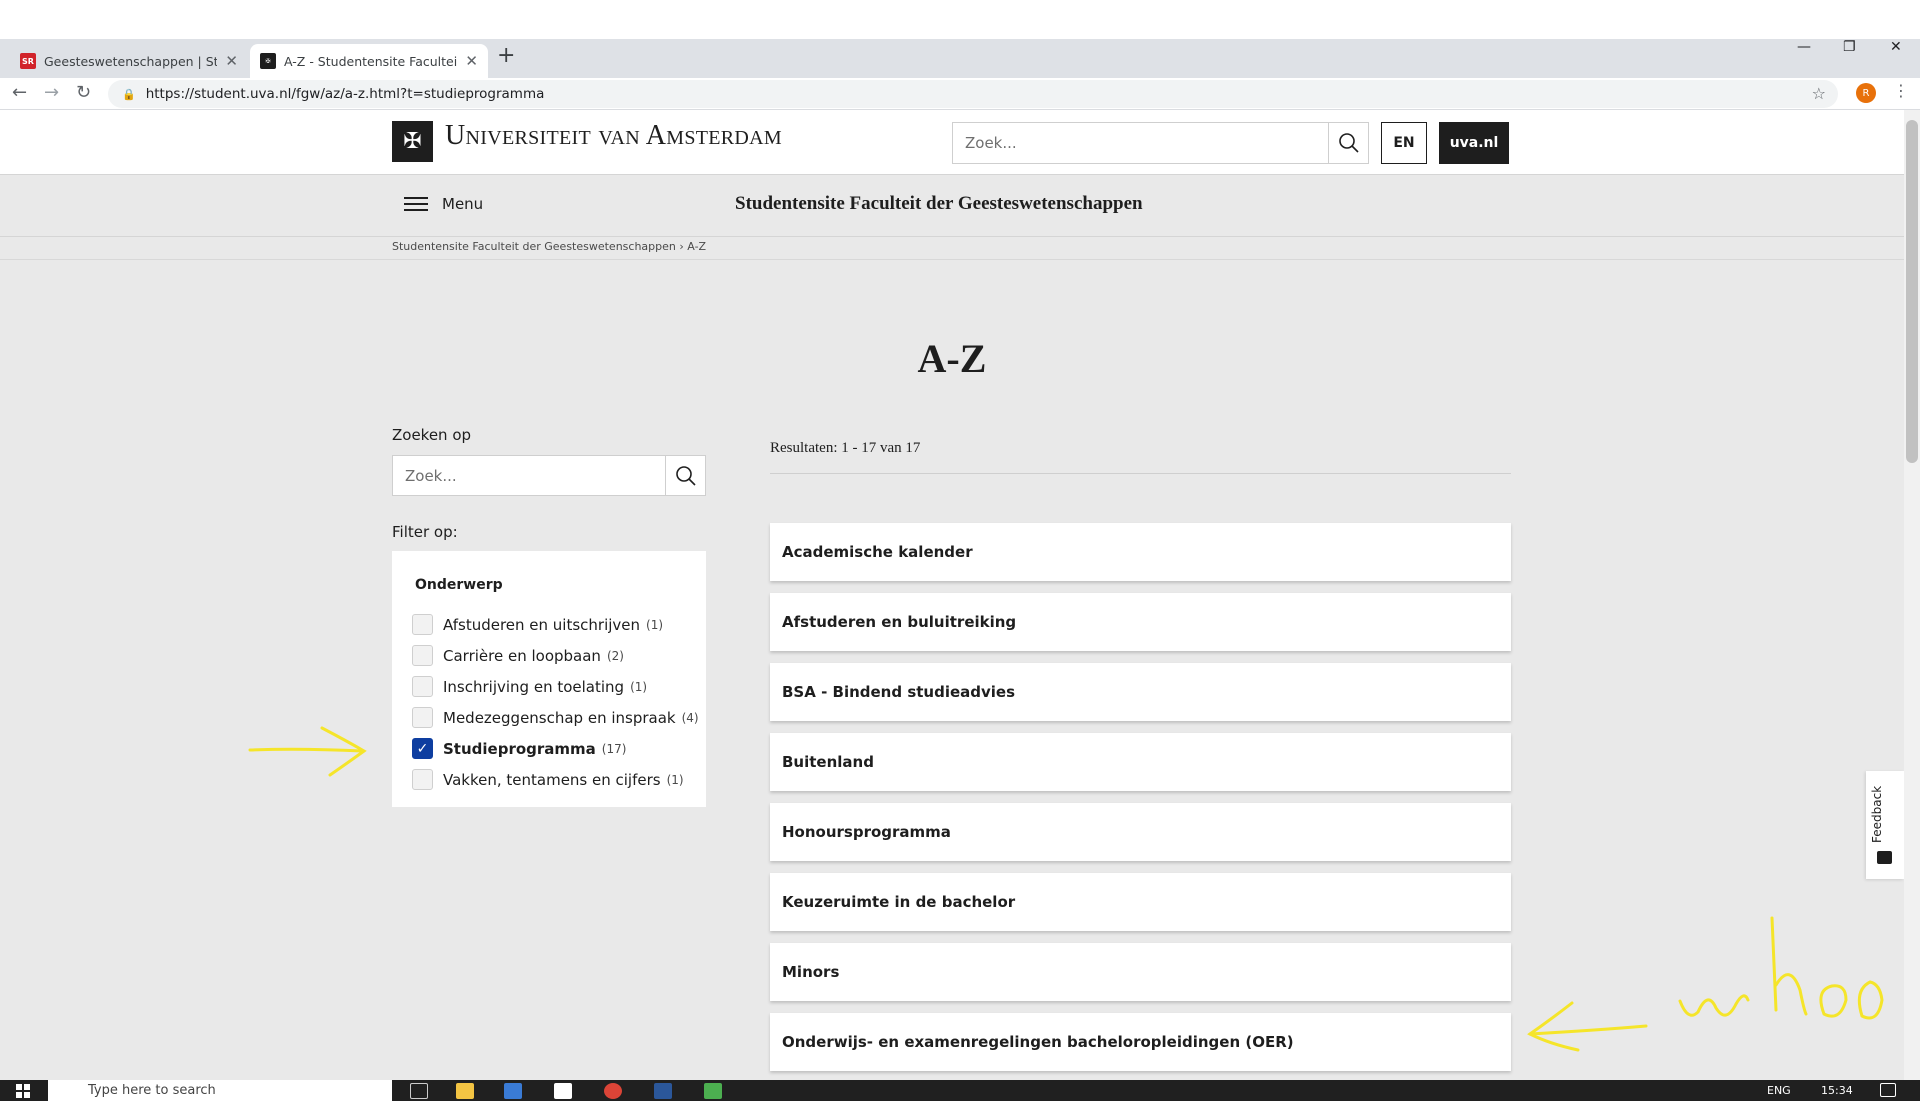 The height and width of the screenshot is (1101, 1920). What do you see at coordinates (615, 655) in the screenshot?
I see `filter-item-count: (2)` at bounding box center [615, 655].